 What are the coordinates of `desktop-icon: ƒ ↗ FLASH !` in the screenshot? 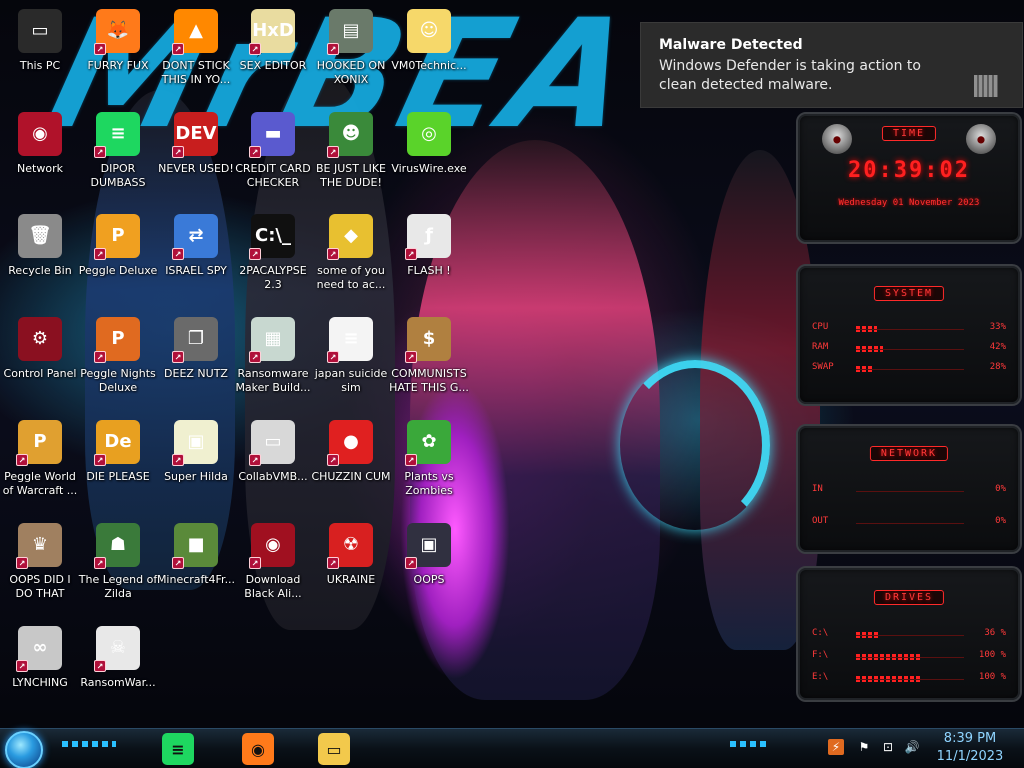 It's located at (429, 260).